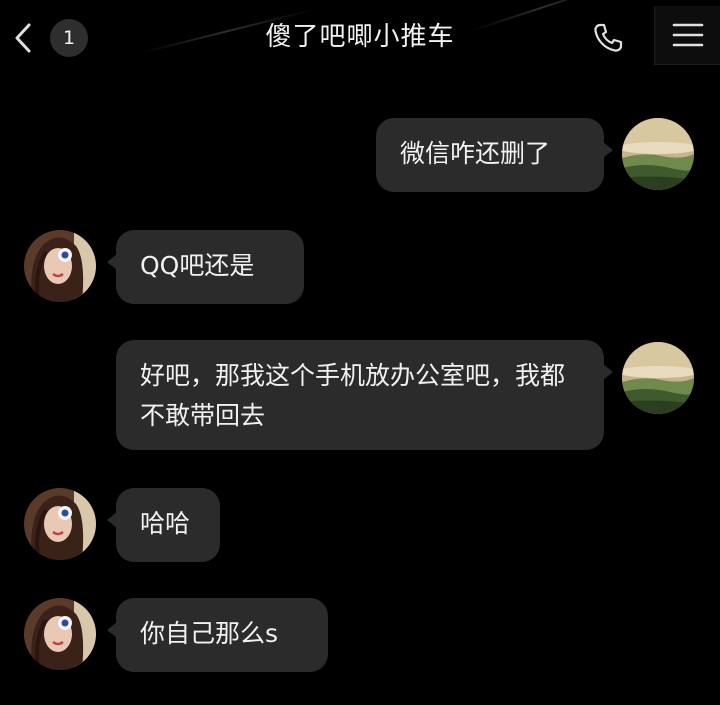 The image size is (720, 705). I want to click on call-button, so click(608, 38).